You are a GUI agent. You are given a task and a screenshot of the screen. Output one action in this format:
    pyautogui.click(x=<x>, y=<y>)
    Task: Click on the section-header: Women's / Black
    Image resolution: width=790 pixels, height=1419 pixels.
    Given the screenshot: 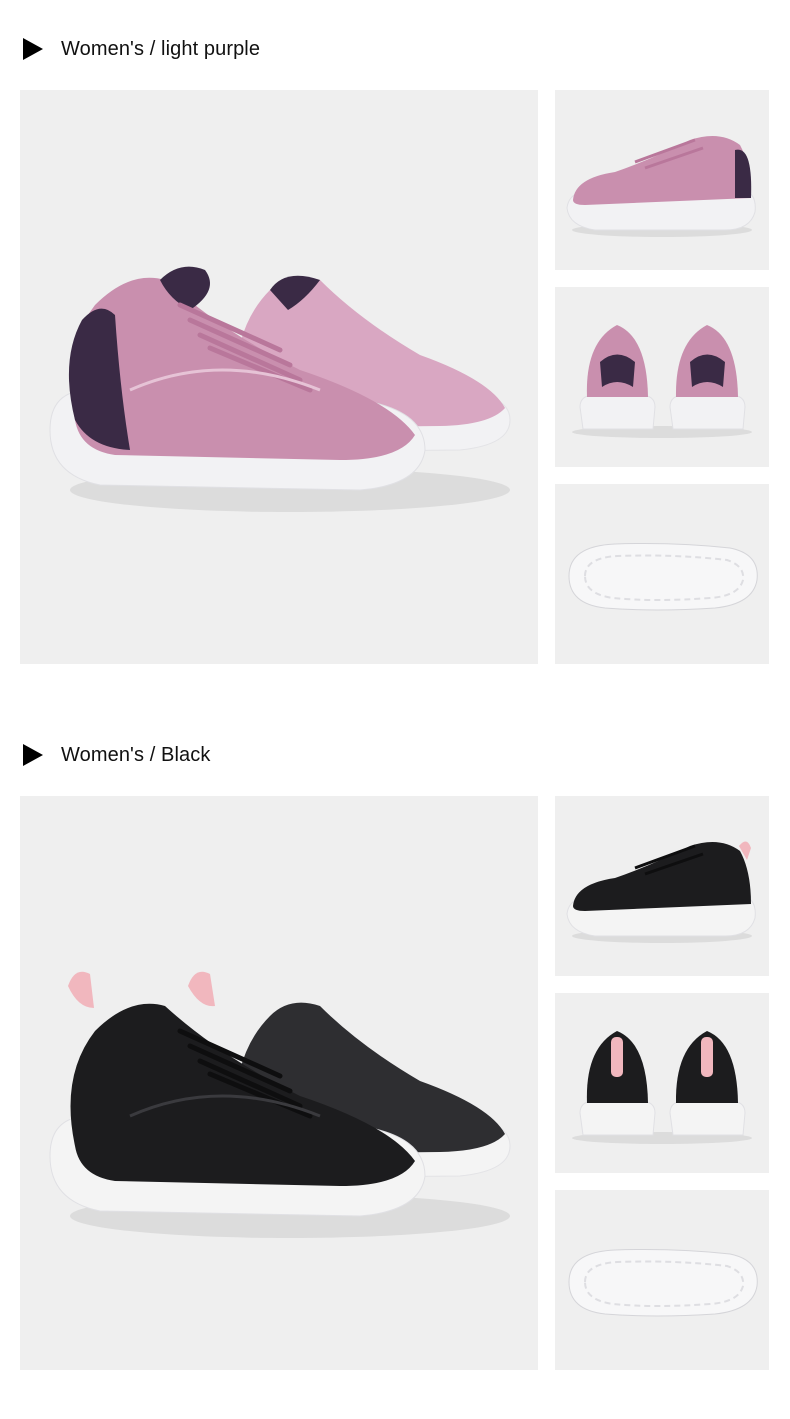 What is the action you would take?
    pyautogui.click(x=116, y=755)
    